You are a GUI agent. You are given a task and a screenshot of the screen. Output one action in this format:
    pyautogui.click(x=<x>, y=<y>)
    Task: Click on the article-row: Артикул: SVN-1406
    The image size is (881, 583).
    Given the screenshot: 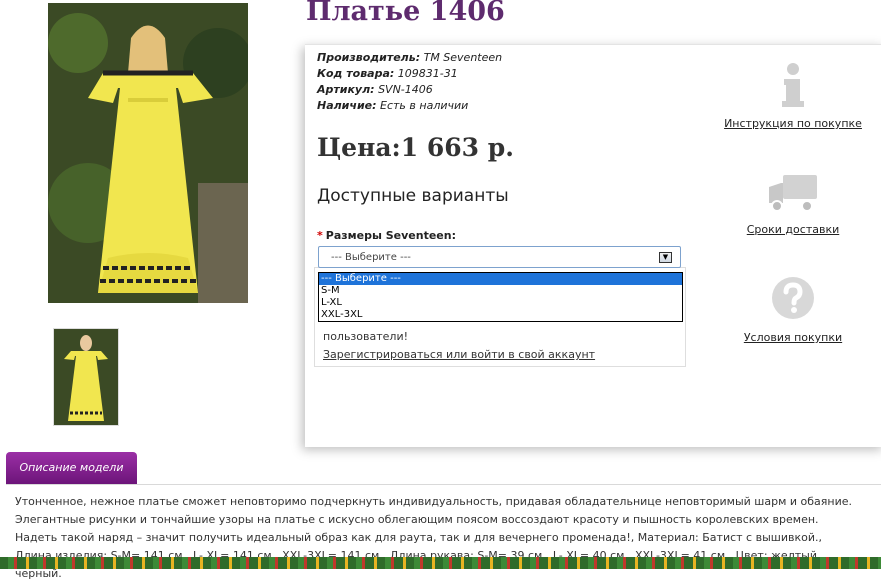 What is the action you would take?
    pyautogui.click(x=409, y=90)
    